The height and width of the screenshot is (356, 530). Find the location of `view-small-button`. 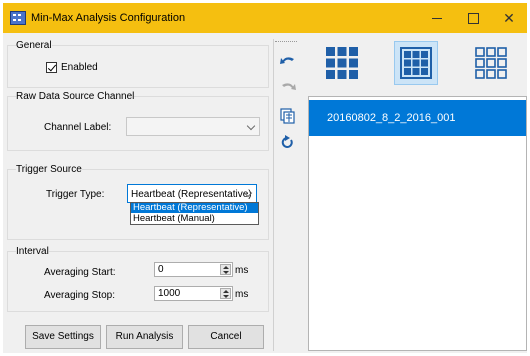

view-small-button is located at coordinates (491, 63).